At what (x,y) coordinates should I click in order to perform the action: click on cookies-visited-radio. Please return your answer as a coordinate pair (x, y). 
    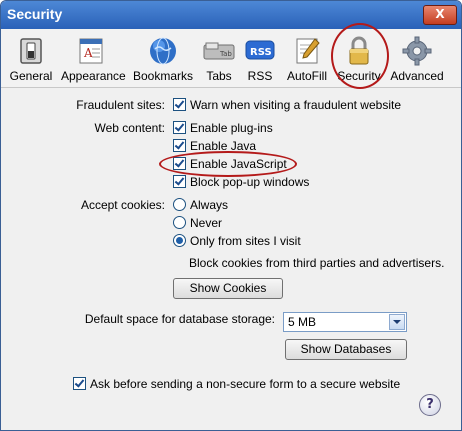
    Looking at the image, I should click on (179, 240).